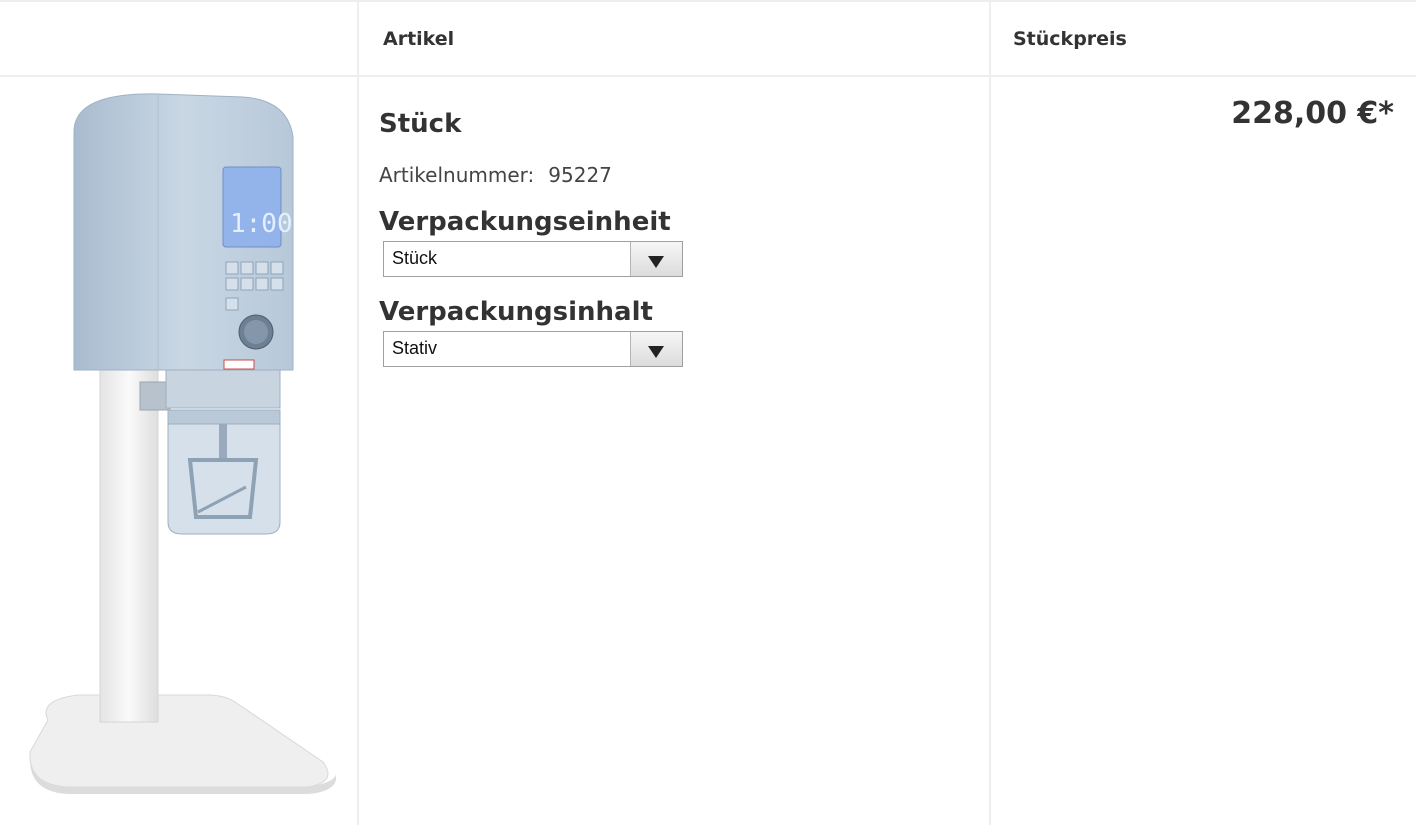 This screenshot has width=1416, height=825. What do you see at coordinates (674, 124) in the screenshot?
I see `product-title: Stück` at bounding box center [674, 124].